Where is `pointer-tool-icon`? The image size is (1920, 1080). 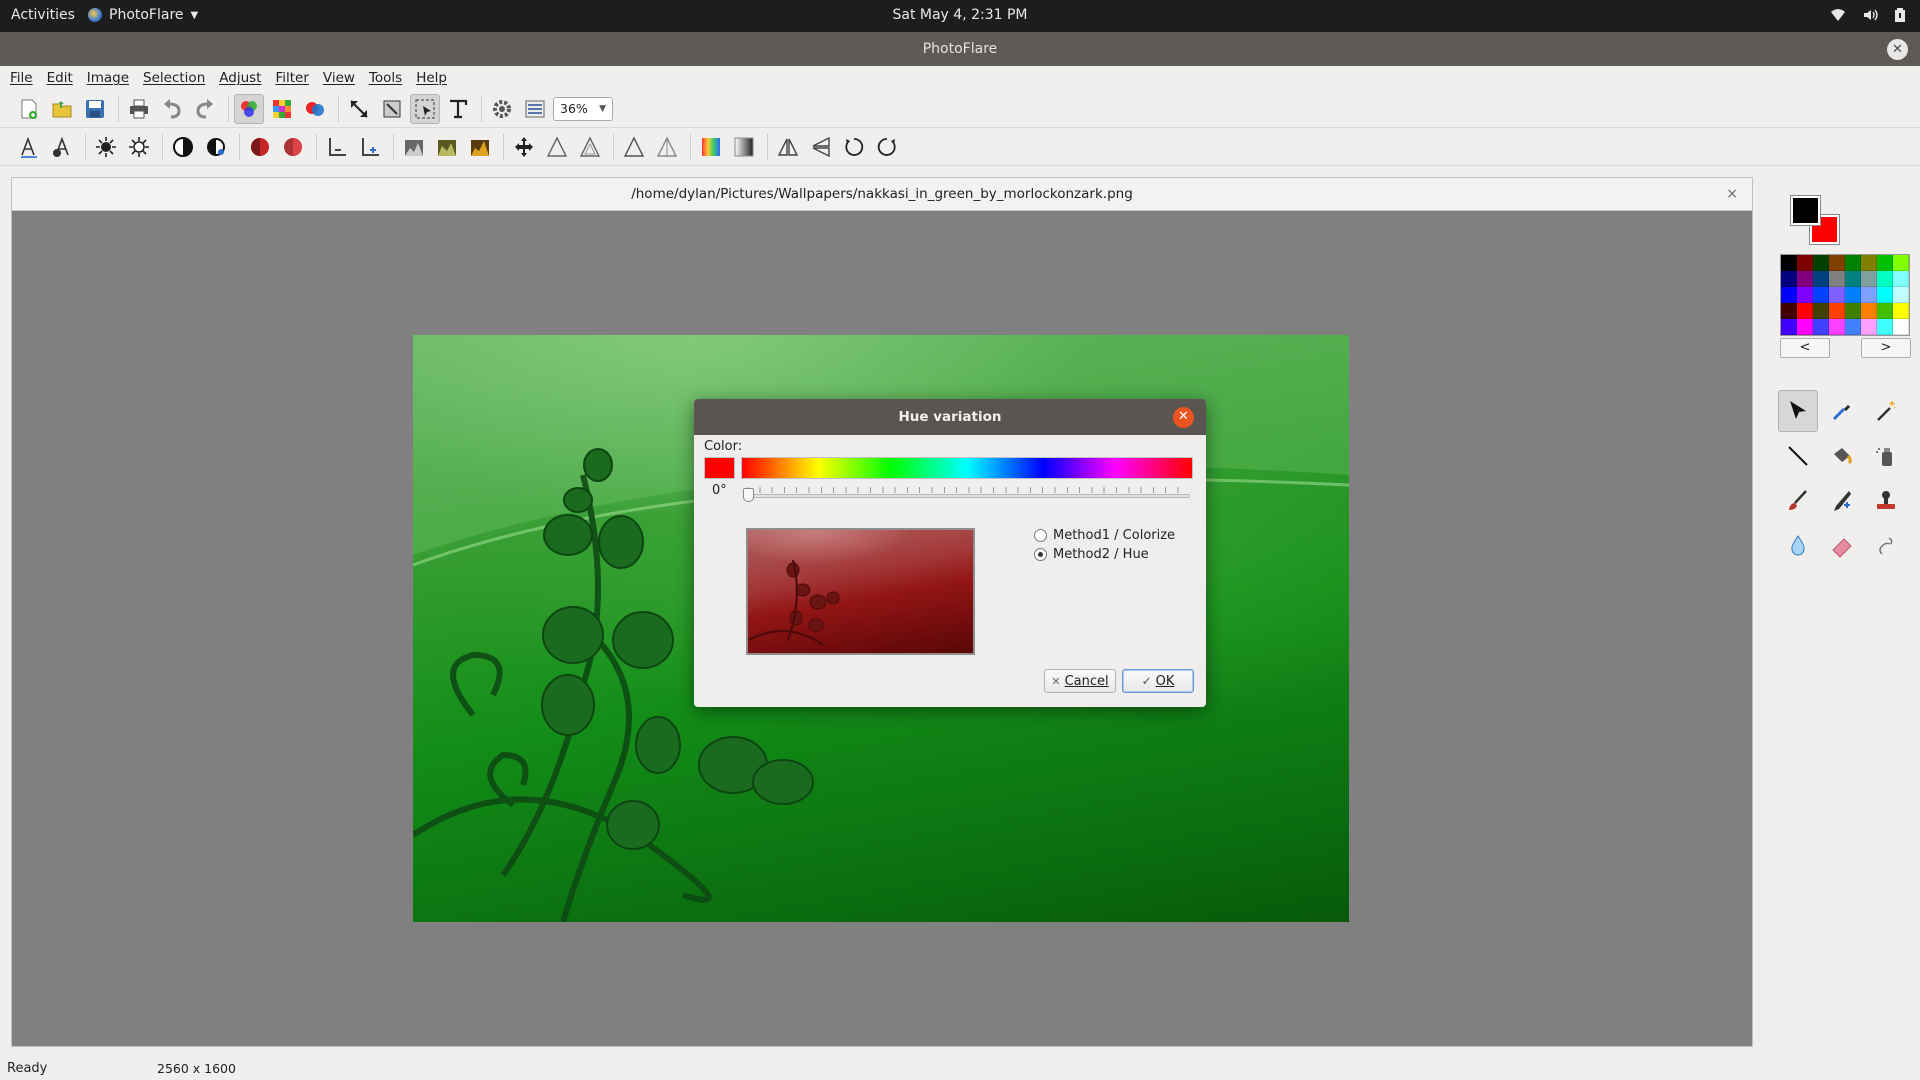
pointer-tool-icon is located at coordinates (1798, 411).